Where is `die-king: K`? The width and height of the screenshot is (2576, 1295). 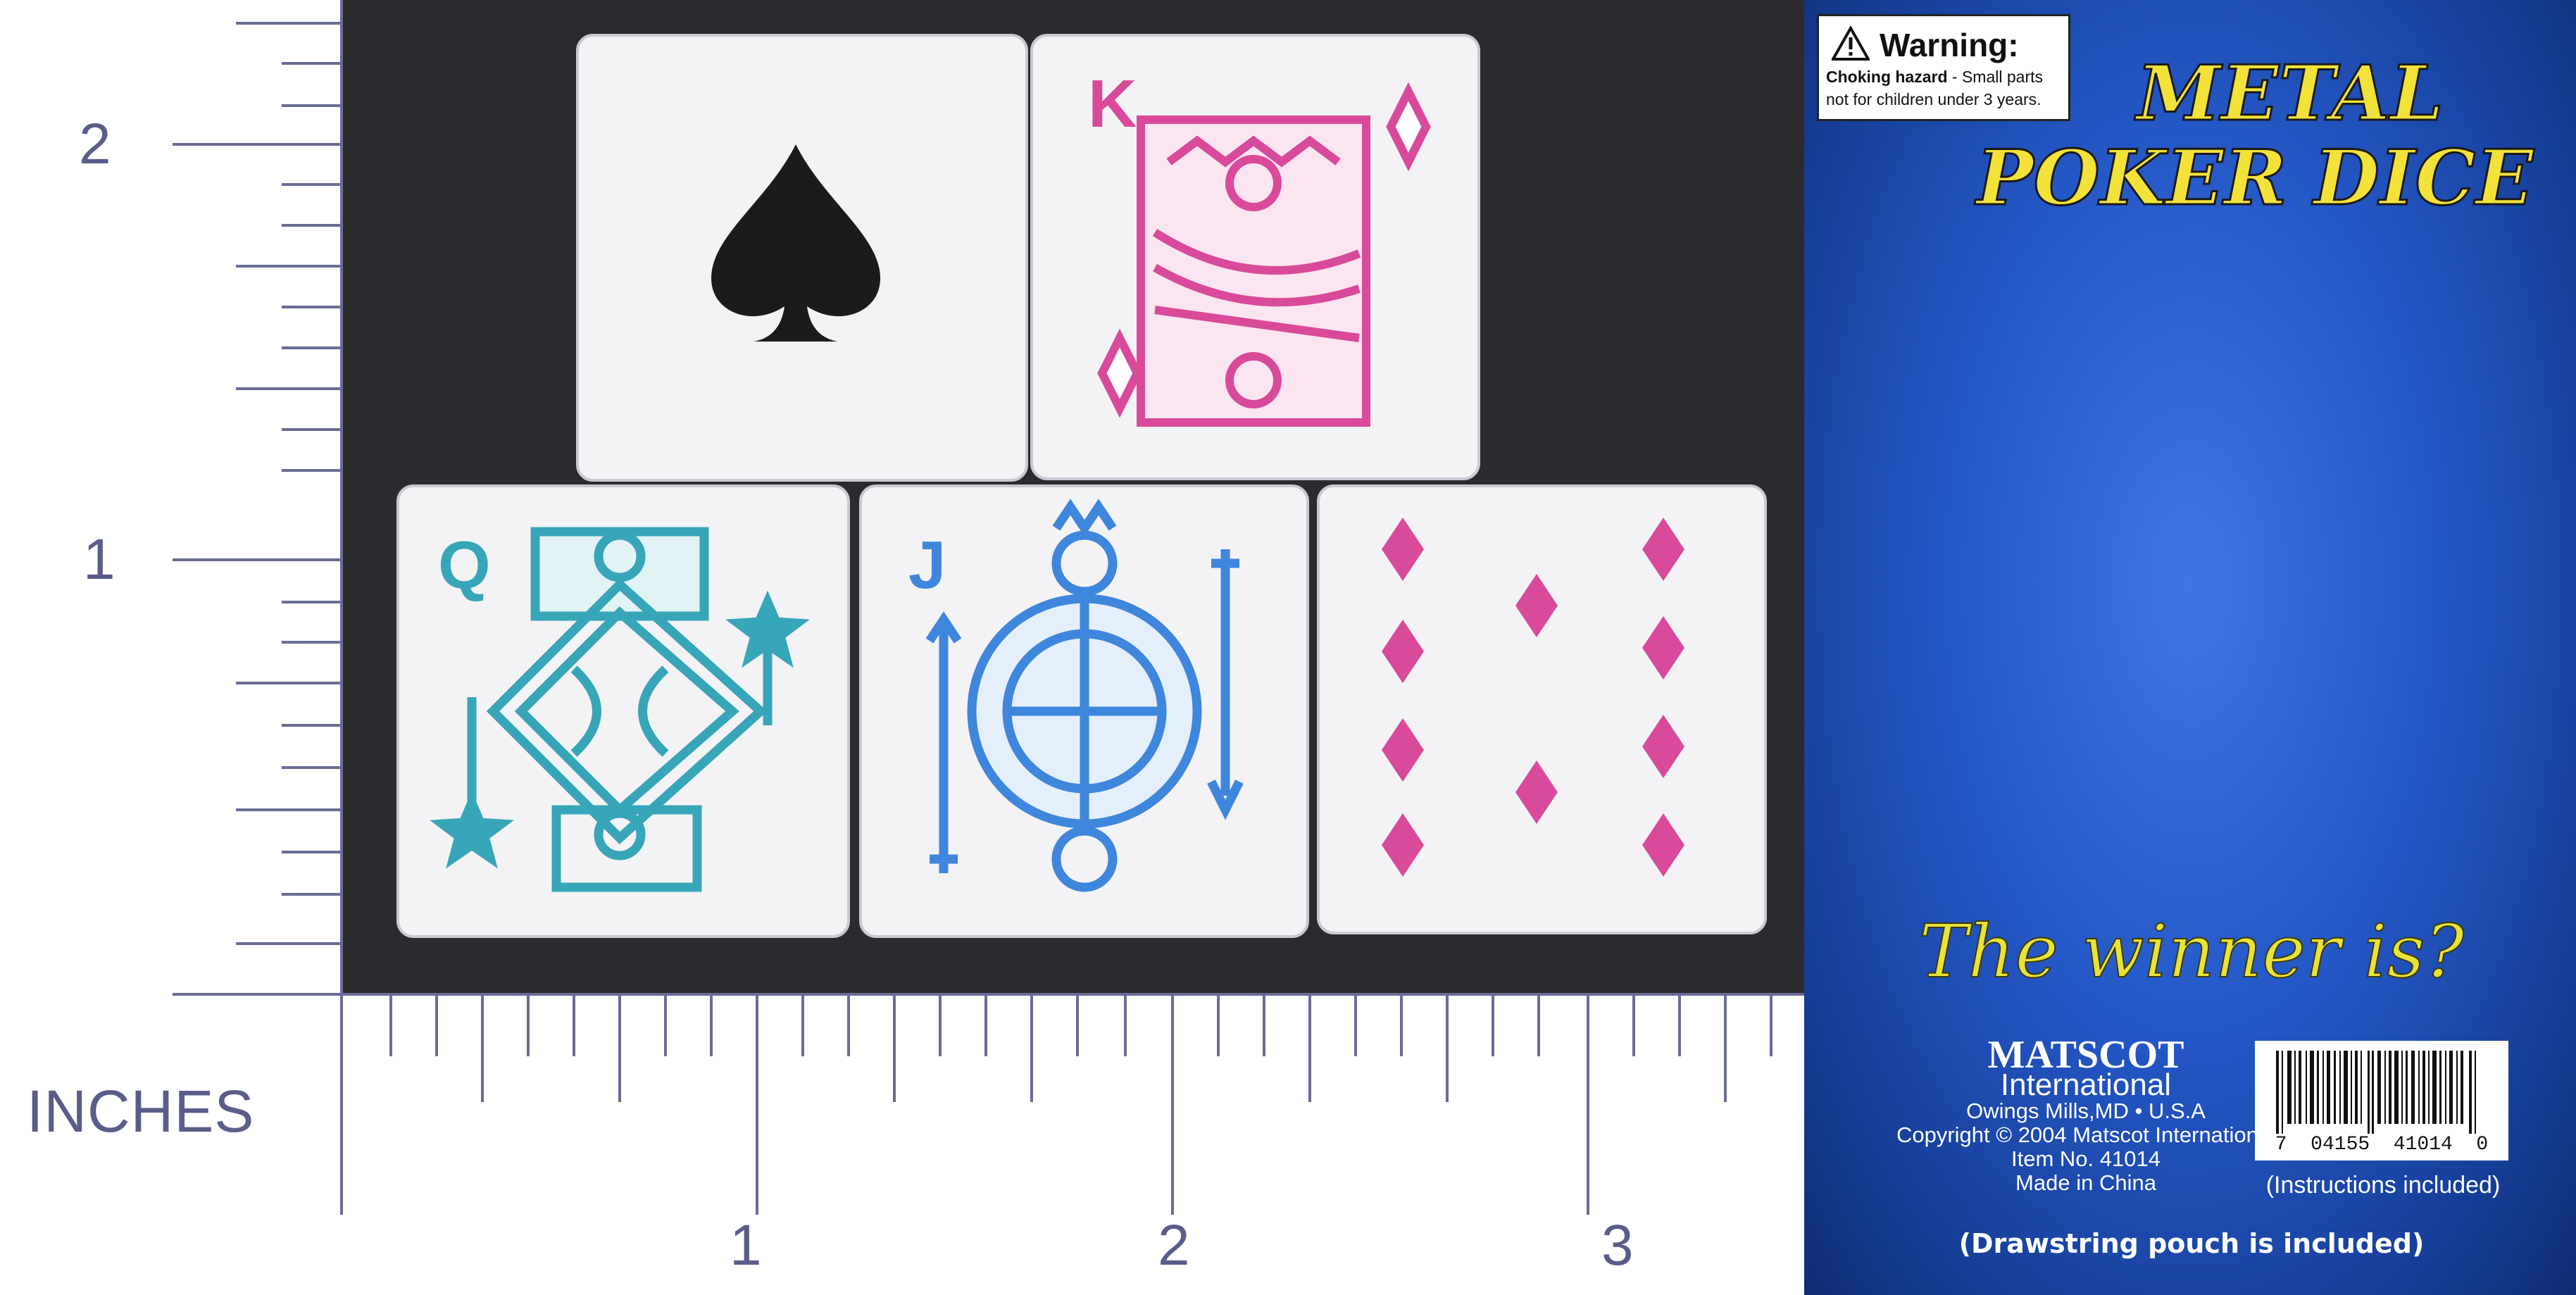
die-king: K is located at coordinates (1255, 257).